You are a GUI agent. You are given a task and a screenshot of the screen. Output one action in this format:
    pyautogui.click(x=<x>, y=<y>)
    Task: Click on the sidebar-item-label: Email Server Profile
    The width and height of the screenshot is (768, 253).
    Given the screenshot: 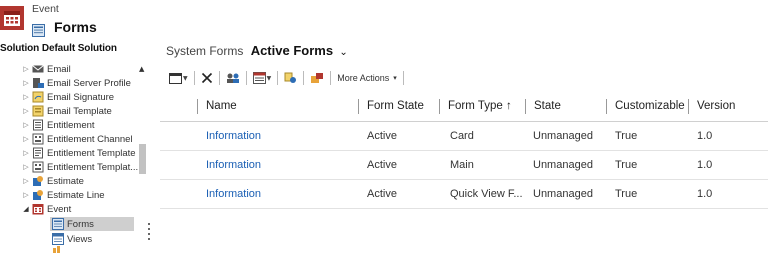 What is the action you would take?
    pyautogui.click(x=89, y=83)
    